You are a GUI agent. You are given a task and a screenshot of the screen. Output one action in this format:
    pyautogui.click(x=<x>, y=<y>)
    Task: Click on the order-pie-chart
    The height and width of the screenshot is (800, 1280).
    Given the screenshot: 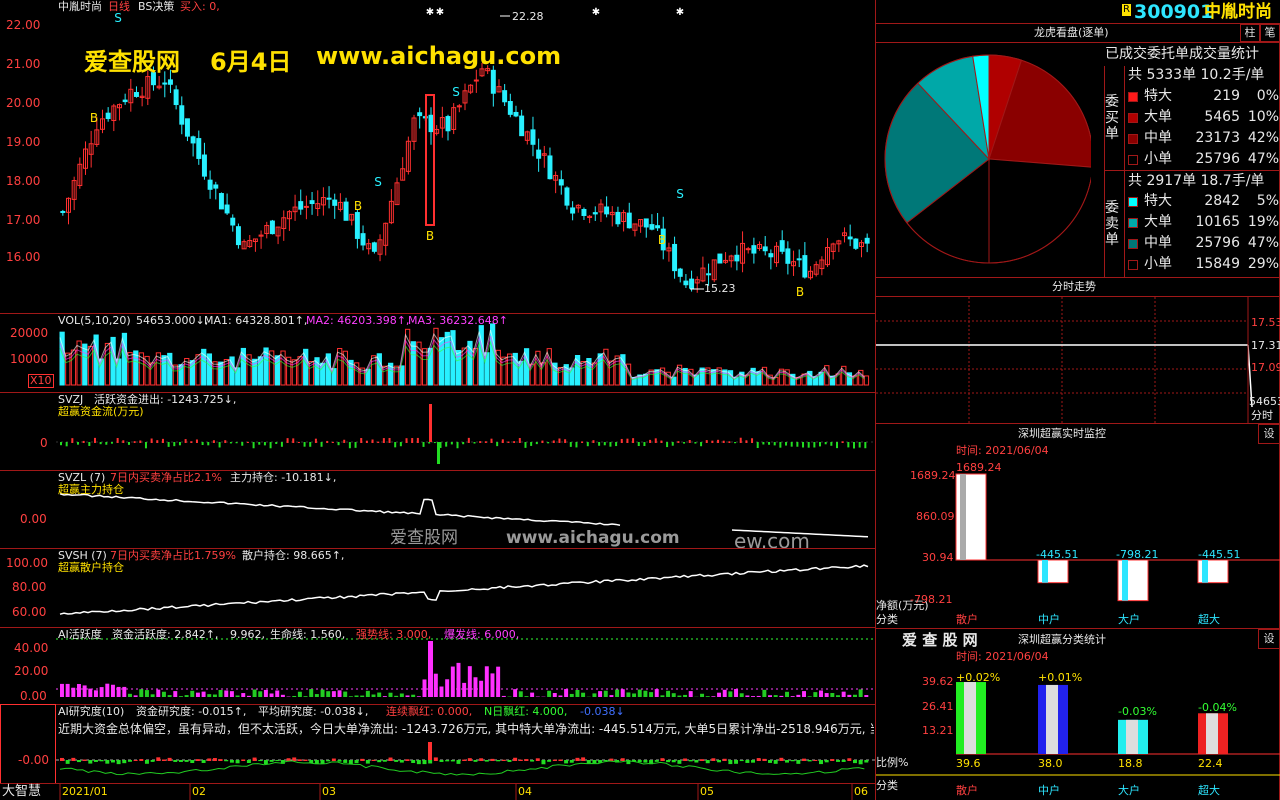 What is the action you would take?
    pyautogui.click(x=983, y=160)
    